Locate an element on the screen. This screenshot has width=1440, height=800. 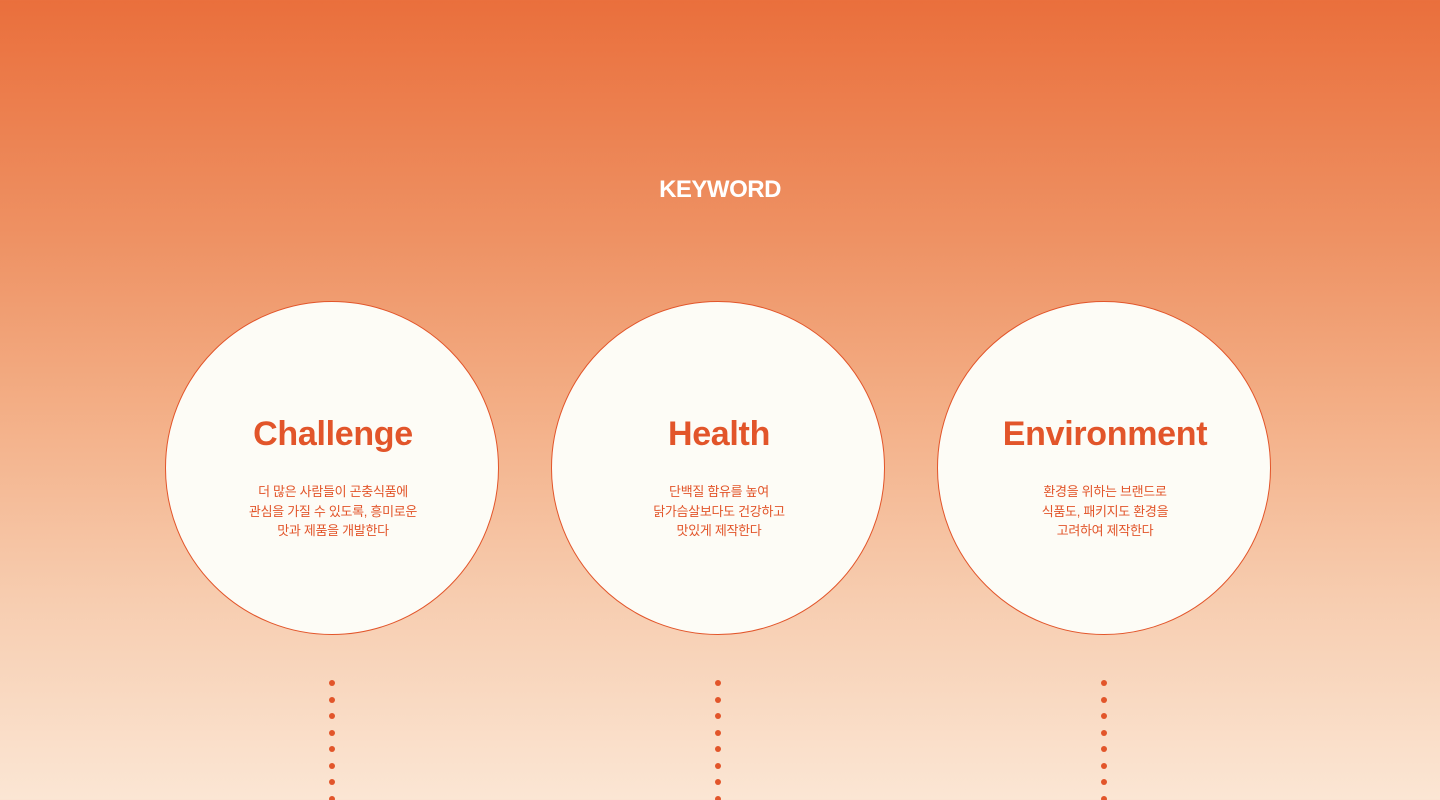
keyword-description-line: 더 많은 사람들이 곤충식품에 is located at coordinates (333, 491).